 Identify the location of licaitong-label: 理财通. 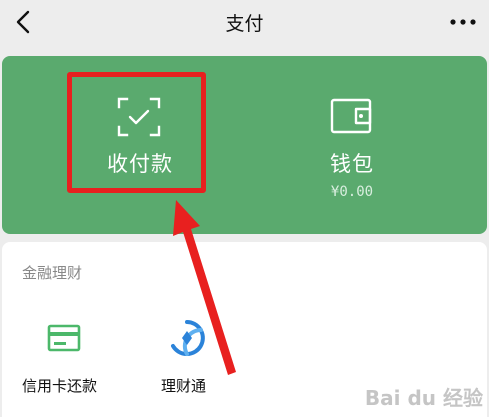
(184, 386).